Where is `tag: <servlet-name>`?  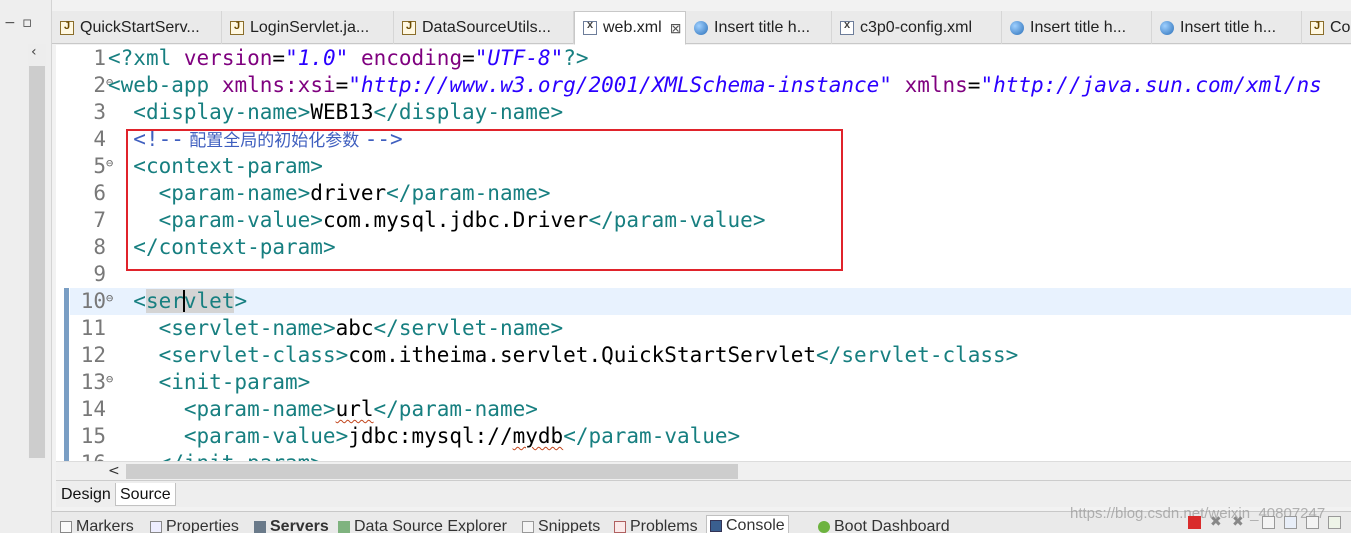 tag: <servlet-name> is located at coordinates (247, 328).